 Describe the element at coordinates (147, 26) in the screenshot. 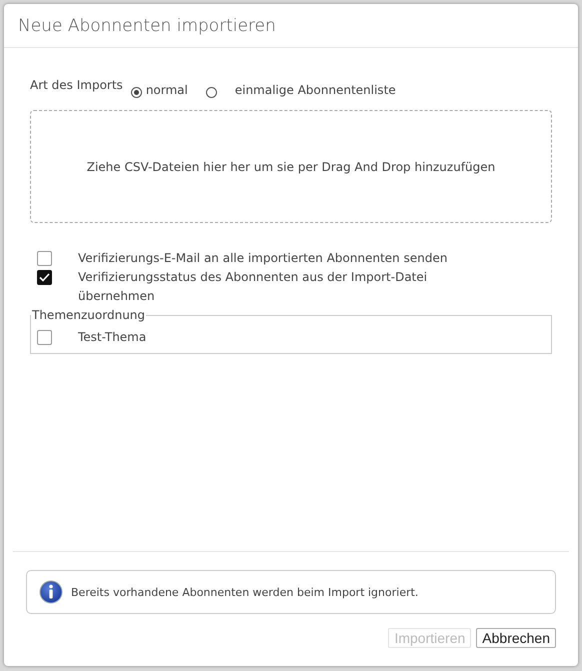

I see `dialog-title: Neue Abonnenten importieren` at that location.